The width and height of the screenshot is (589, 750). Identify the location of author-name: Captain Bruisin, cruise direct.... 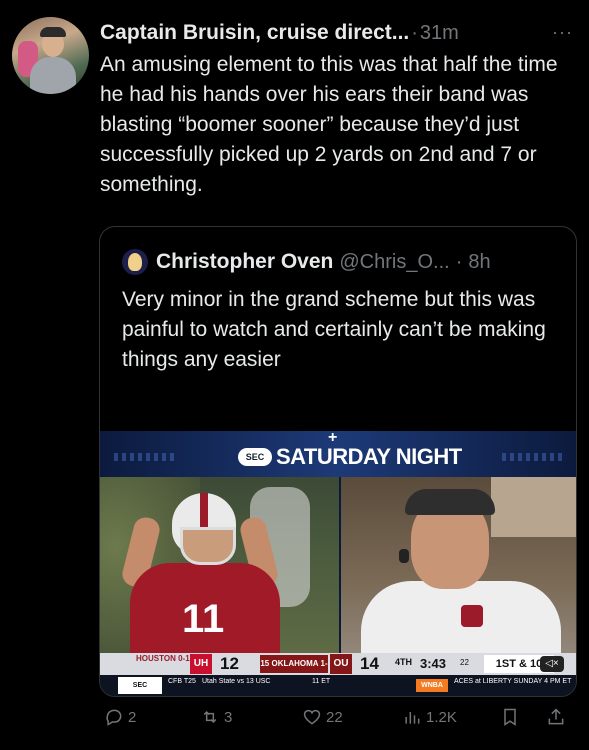
(254, 33).